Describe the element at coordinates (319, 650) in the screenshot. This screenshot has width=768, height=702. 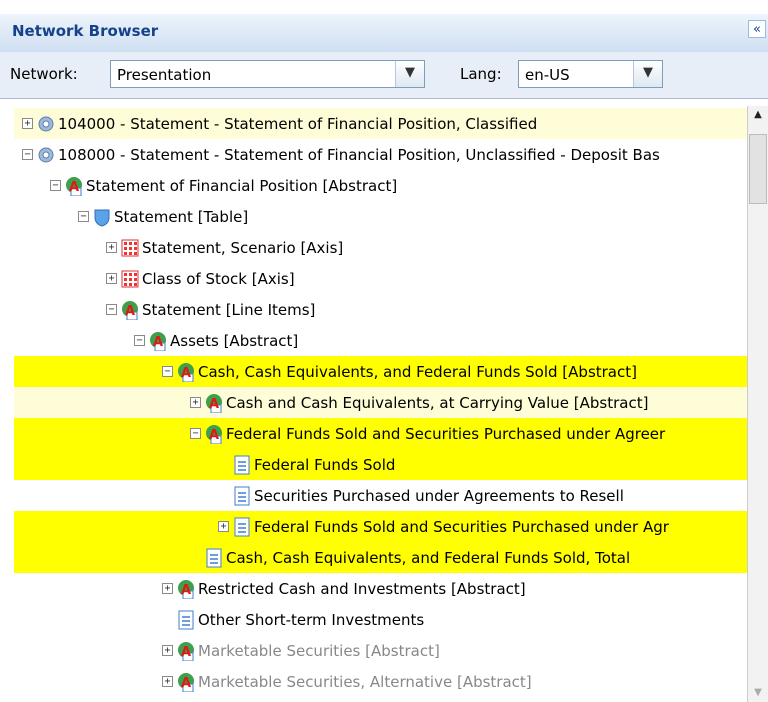
I see `tree-node-label: Marketable Securities [Abstract]` at that location.